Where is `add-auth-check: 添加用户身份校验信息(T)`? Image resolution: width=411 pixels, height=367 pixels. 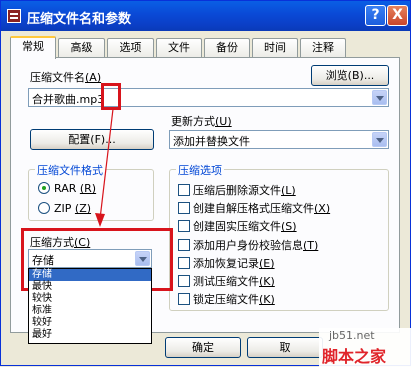 add-auth-check: 添加用户身份校验信息(T) is located at coordinates (248, 245).